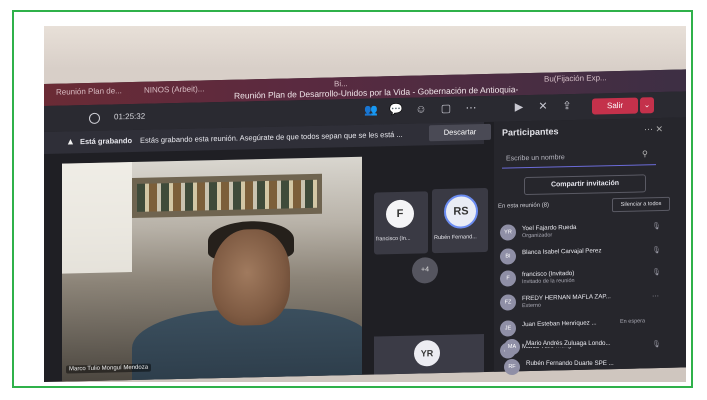 The width and height of the screenshot is (707, 400). Describe the element at coordinates (641, 204) in the screenshot. I see `mute-all-button: Silenciar a todos` at that location.